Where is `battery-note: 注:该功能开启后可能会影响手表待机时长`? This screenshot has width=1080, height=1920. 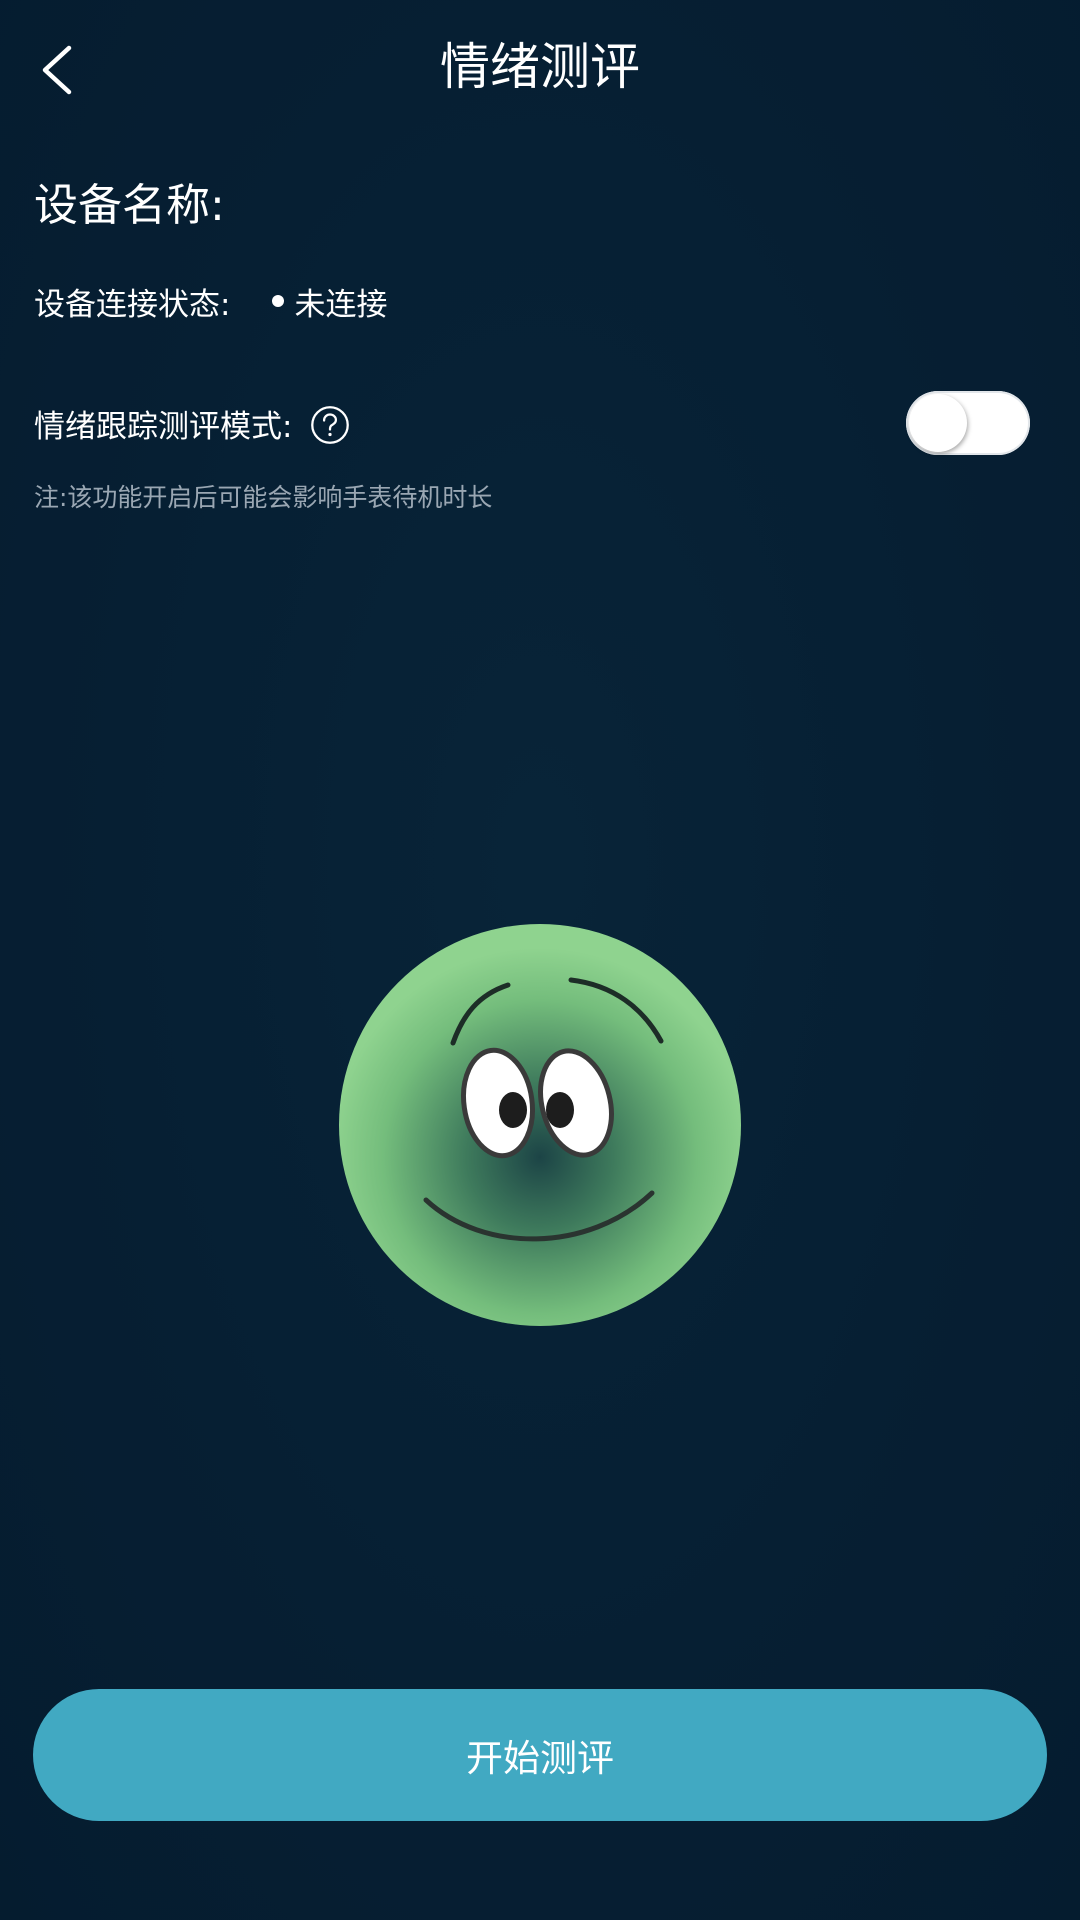 battery-note: 注:该功能开启后可能会影响手表待机时长 is located at coordinates (263, 497).